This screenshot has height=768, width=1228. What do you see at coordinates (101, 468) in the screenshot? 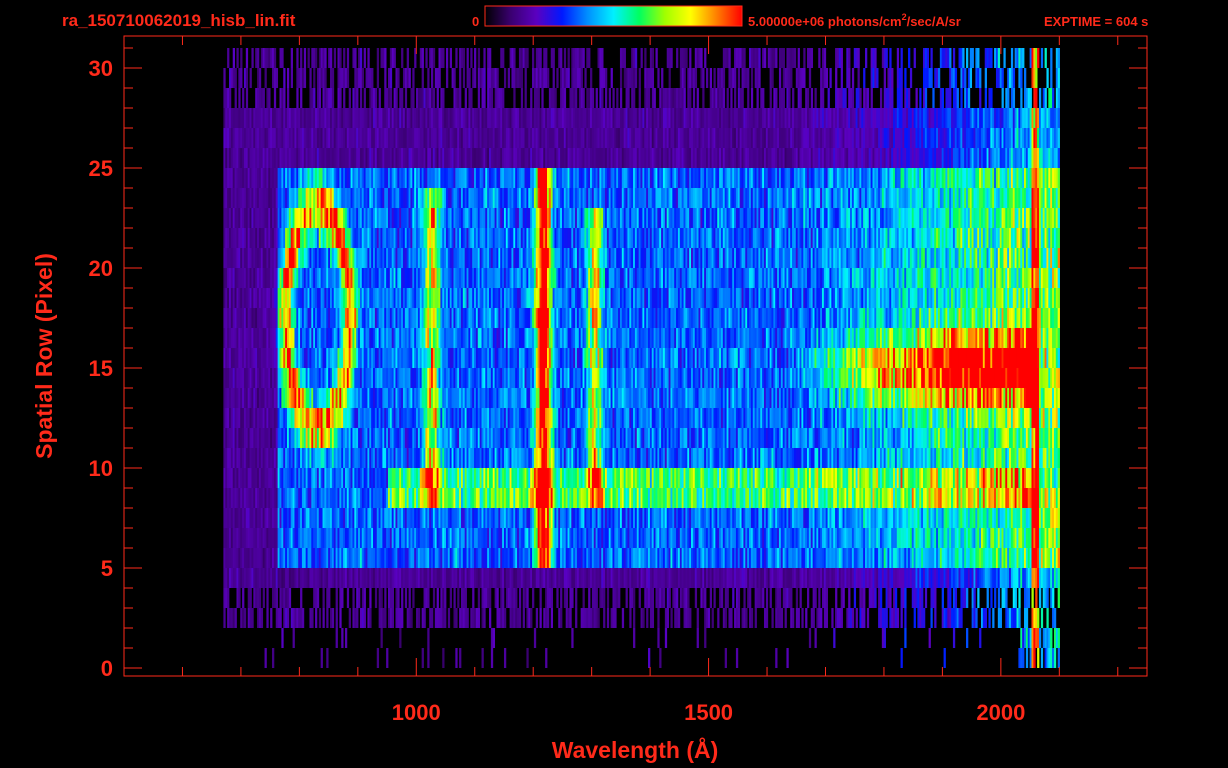
I see `y-tick-label: 10` at bounding box center [101, 468].